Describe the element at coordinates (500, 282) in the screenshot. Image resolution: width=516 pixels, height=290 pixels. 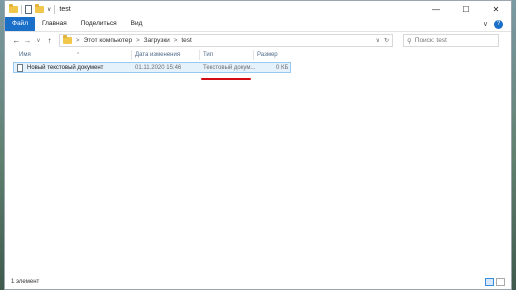
I see `large-icons-view-icon` at that location.